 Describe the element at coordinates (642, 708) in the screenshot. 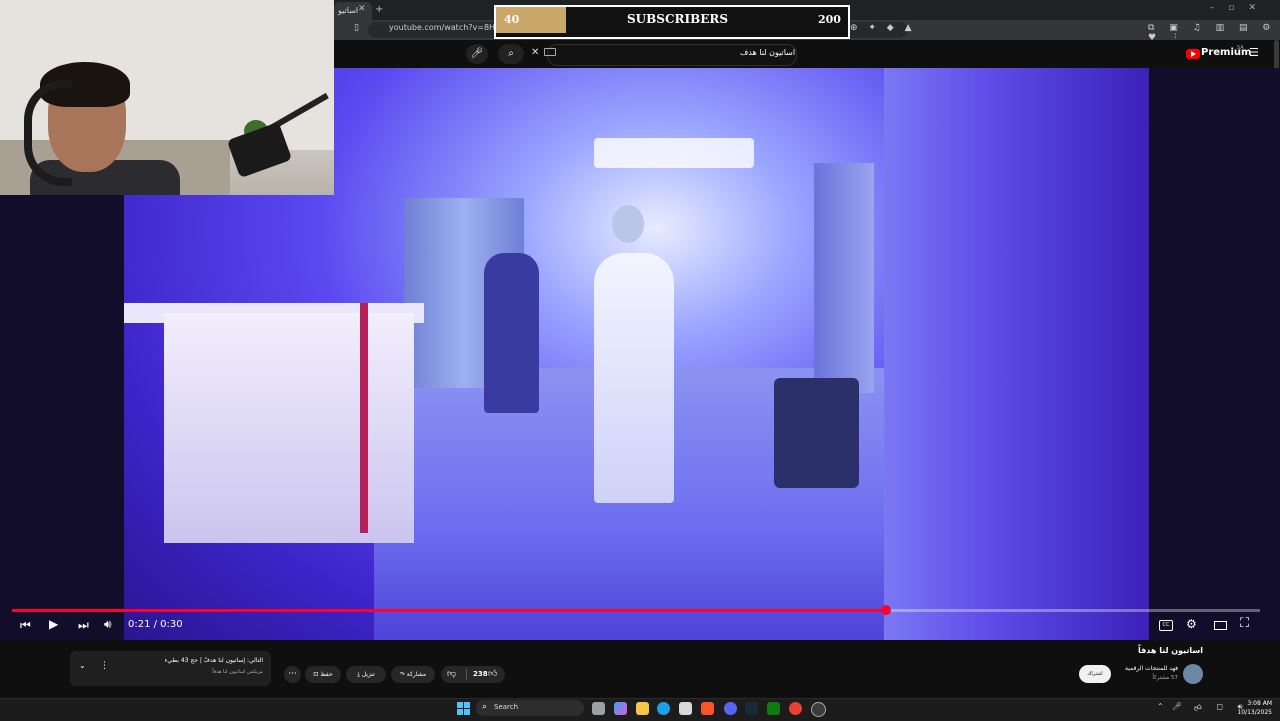

I see `file-explorer-icon` at that location.